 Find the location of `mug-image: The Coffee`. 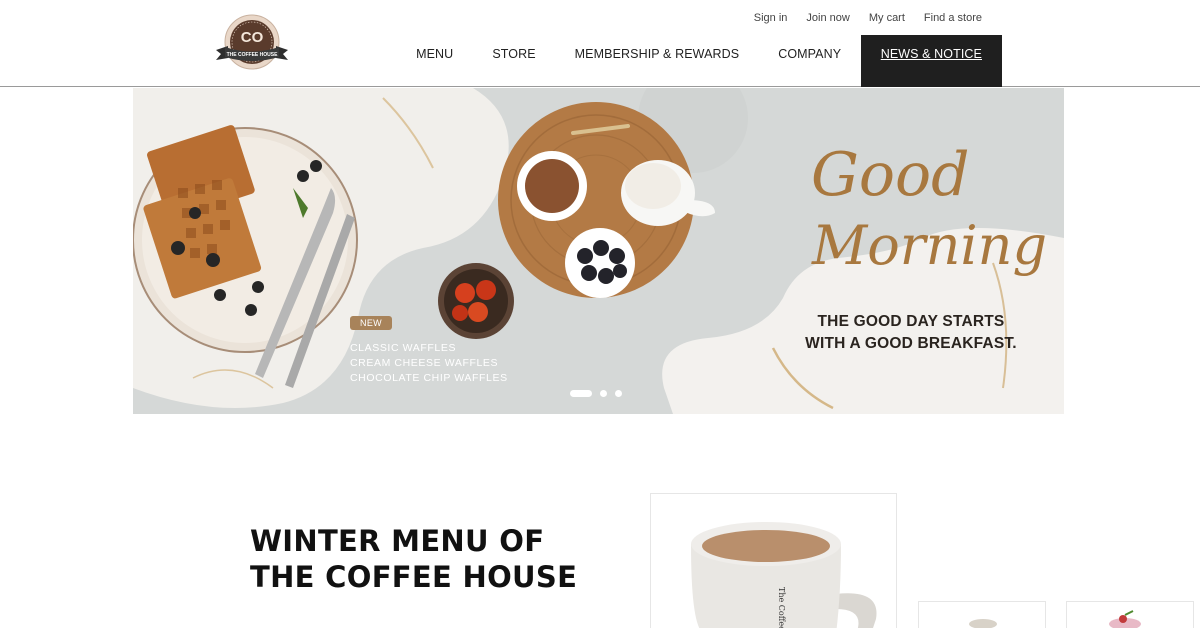

mug-image: The Coffee is located at coordinates (773, 561).